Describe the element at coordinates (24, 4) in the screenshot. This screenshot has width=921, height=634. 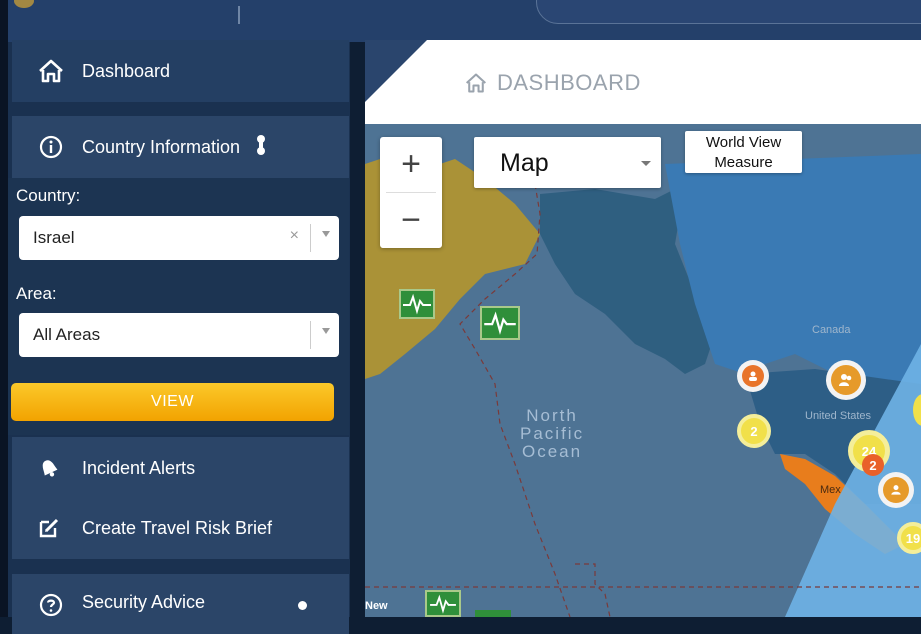
I see `app-logo` at that location.